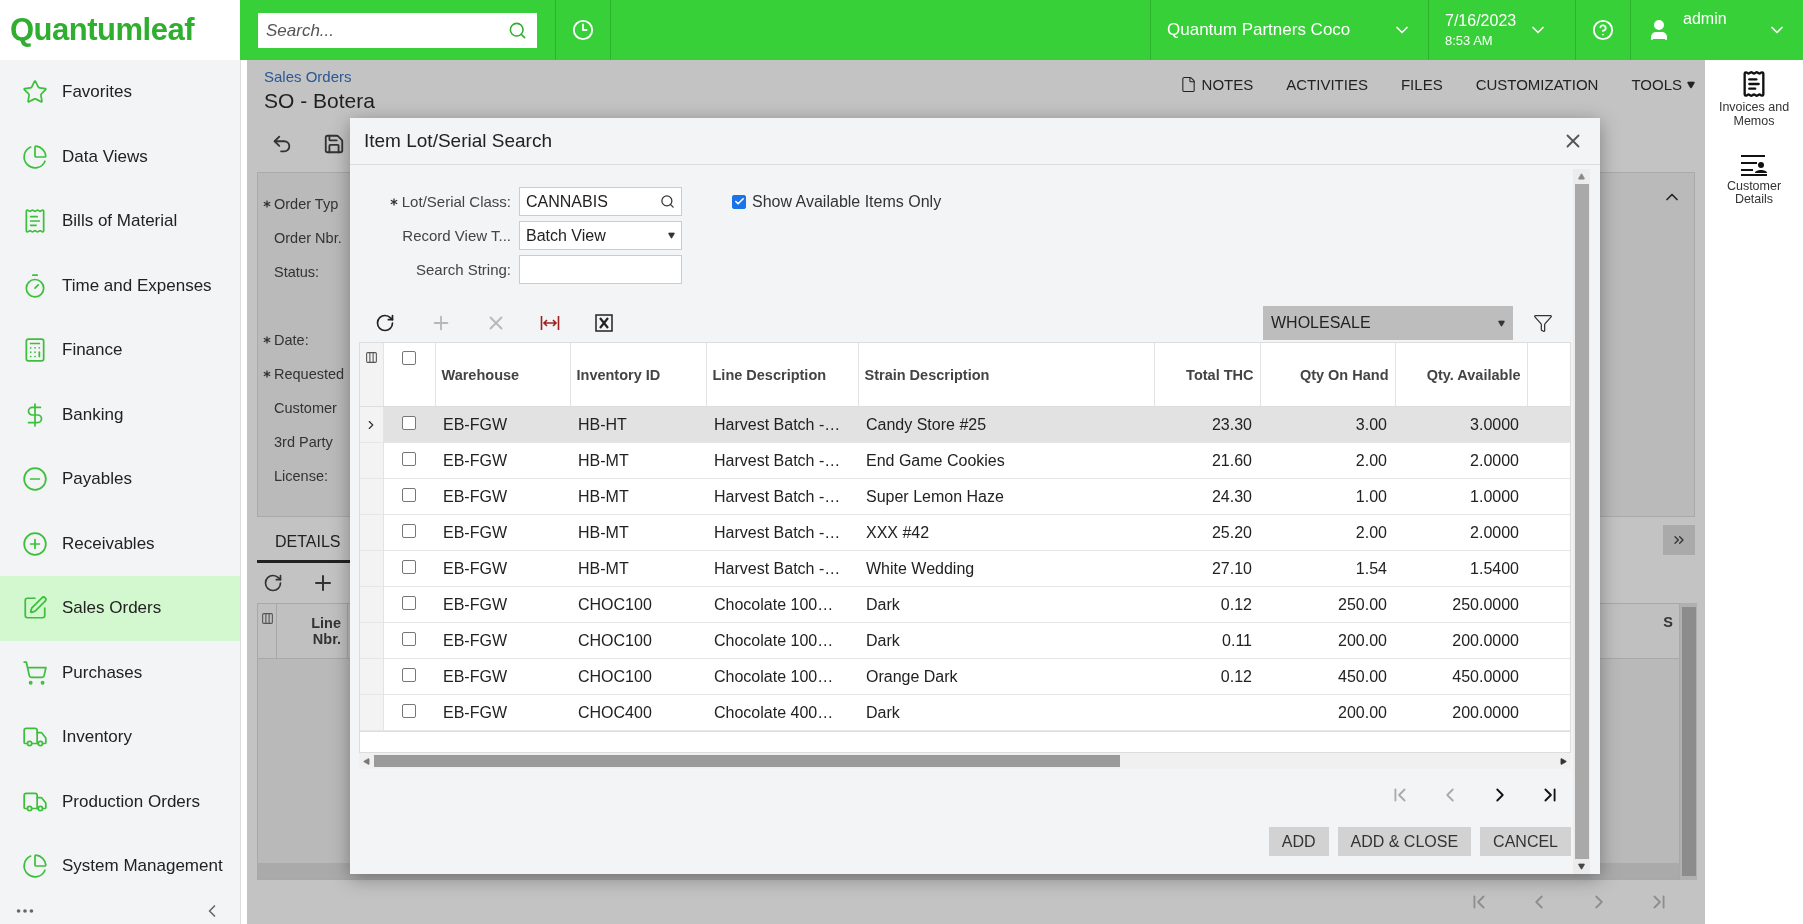  What do you see at coordinates (1327, 496) in the screenshot?
I see `table-cell: 1.00` at bounding box center [1327, 496].